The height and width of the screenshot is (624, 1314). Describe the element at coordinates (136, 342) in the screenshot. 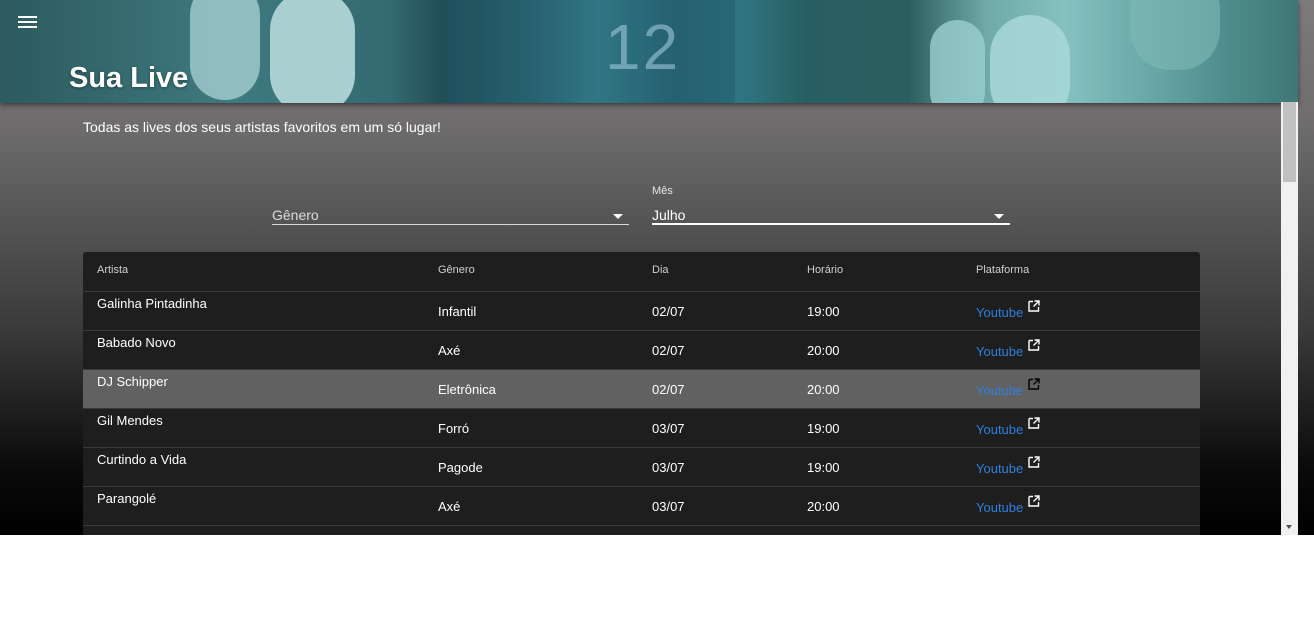

I see `cell-artista: Babado Novo` at that location.